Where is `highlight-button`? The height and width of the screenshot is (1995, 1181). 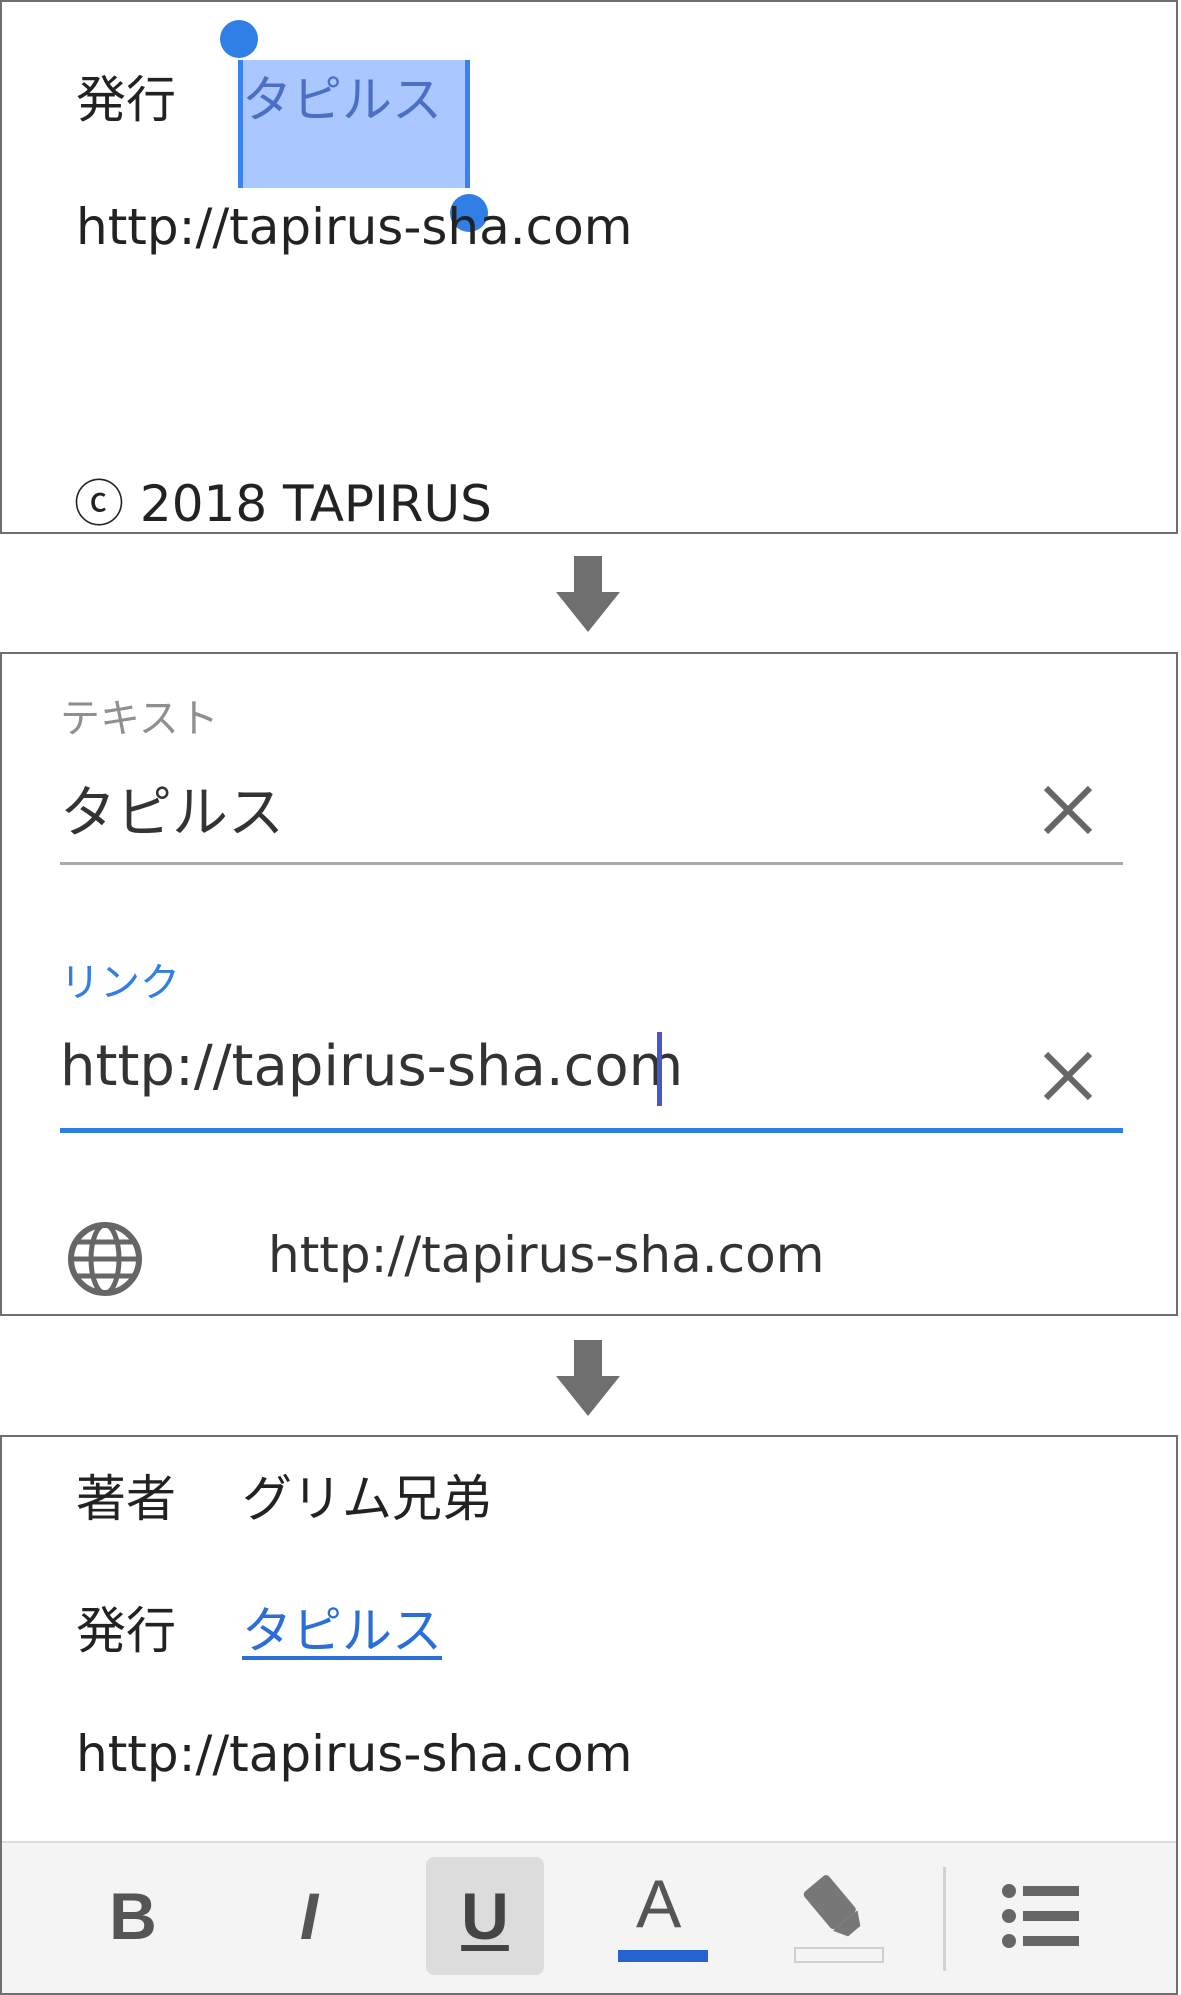
highlight-button is located at coordinates (839, 1916).